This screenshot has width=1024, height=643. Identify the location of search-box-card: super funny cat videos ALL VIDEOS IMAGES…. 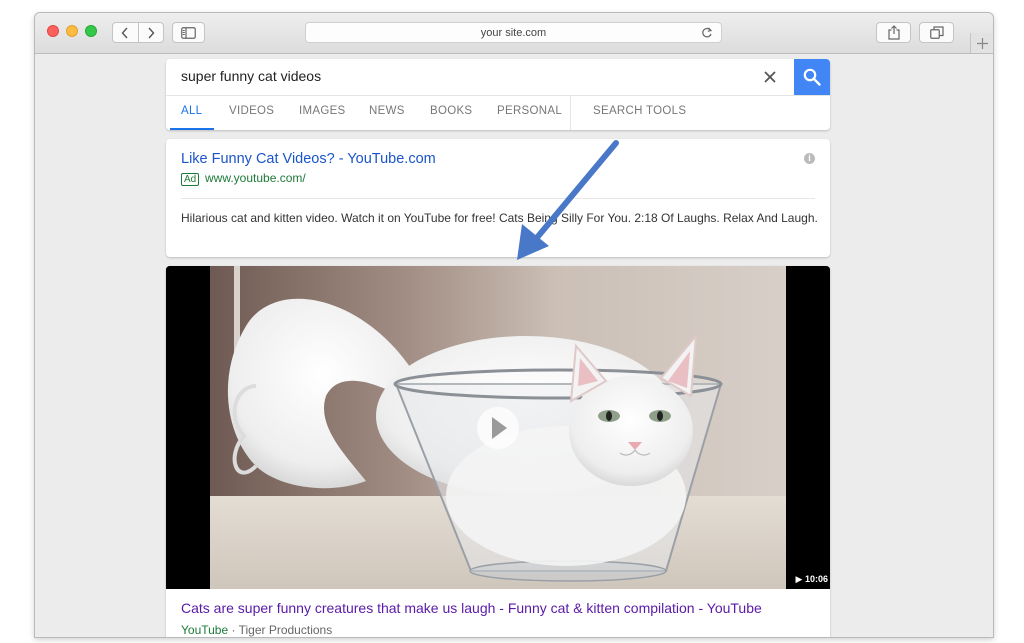
(498, 94).